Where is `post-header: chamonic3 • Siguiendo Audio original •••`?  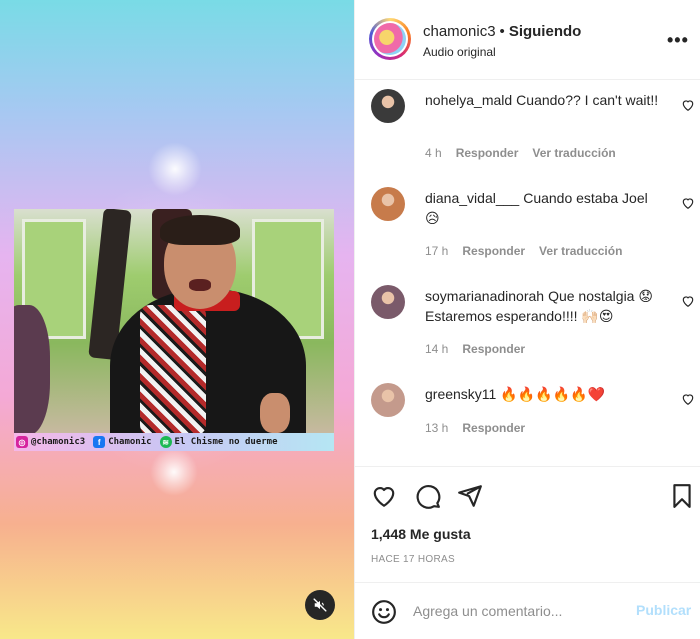 post-header: chamonic3 • Siguiendo Audio original ••• is located at coordinates (527, 40).